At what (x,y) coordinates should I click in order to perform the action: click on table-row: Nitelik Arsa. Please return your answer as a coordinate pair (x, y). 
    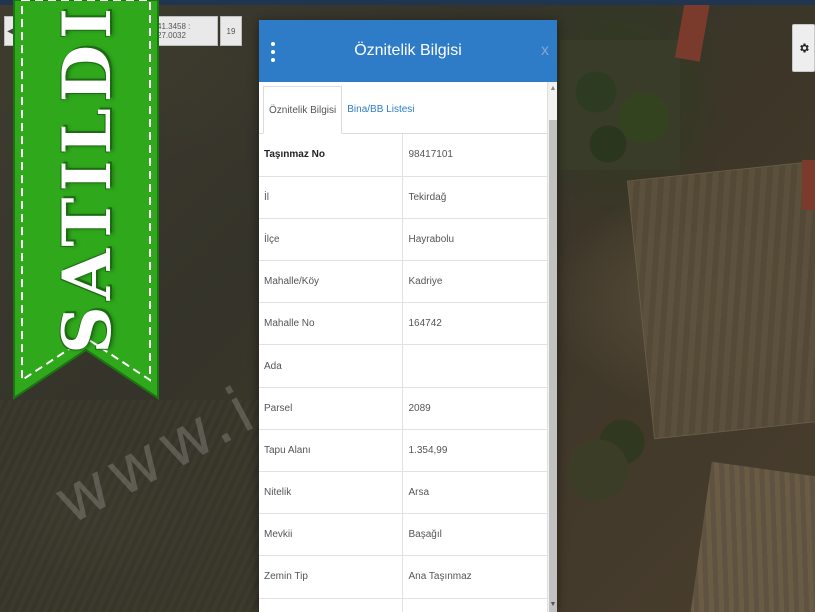
    Looking at the image, I should click on (403, 493).